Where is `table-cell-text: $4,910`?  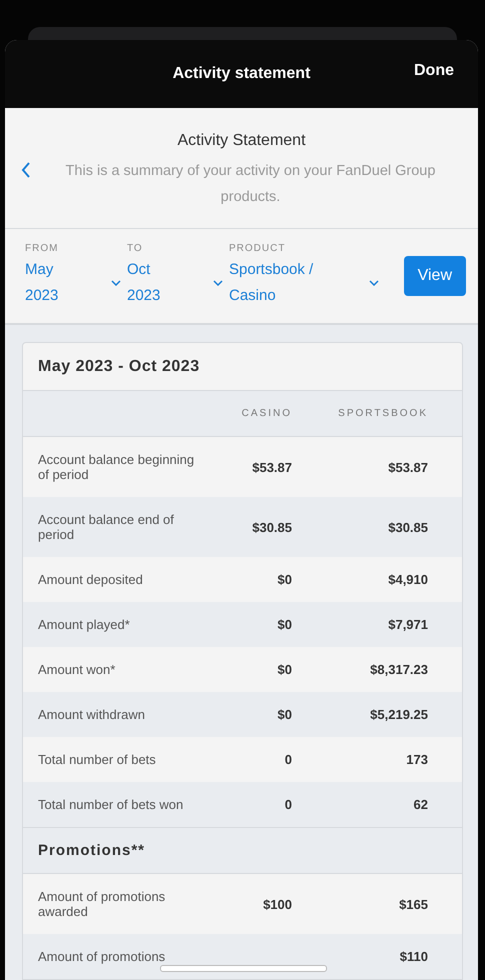 table-cell-text: $4,910 is located at coordinates (407, 579).